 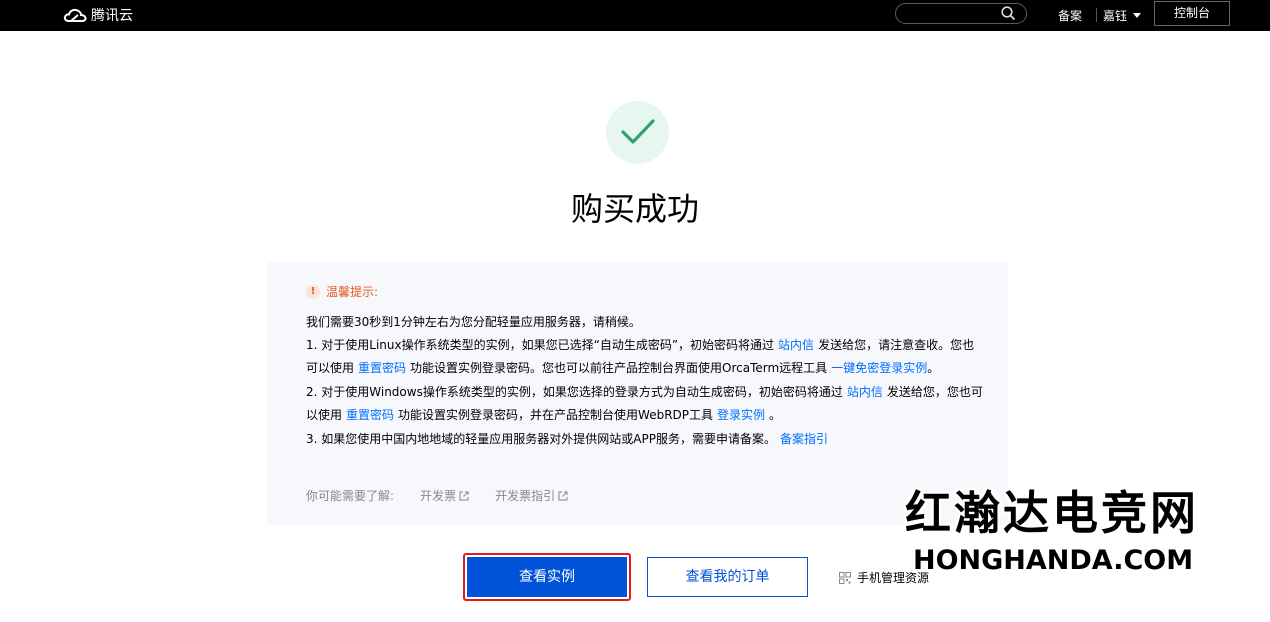 I want to click on reset-password-link: 重置密码, so click(x=382, y=368).